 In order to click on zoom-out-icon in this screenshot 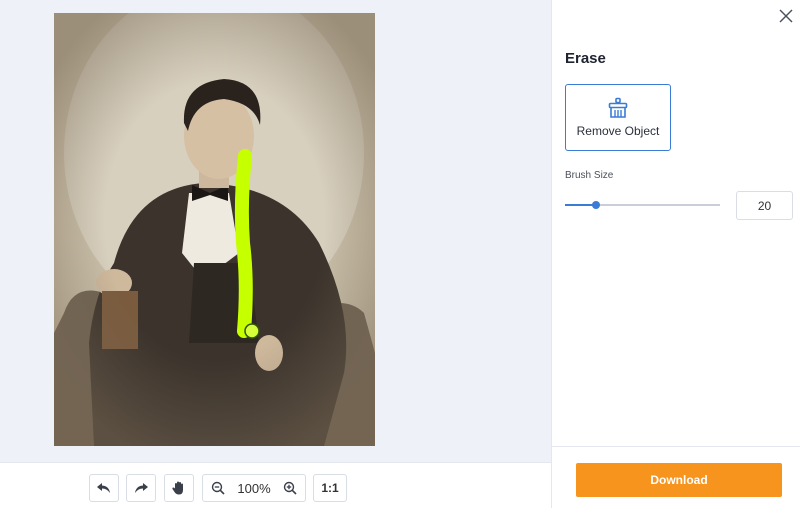, I will do `click(218, 488)`.